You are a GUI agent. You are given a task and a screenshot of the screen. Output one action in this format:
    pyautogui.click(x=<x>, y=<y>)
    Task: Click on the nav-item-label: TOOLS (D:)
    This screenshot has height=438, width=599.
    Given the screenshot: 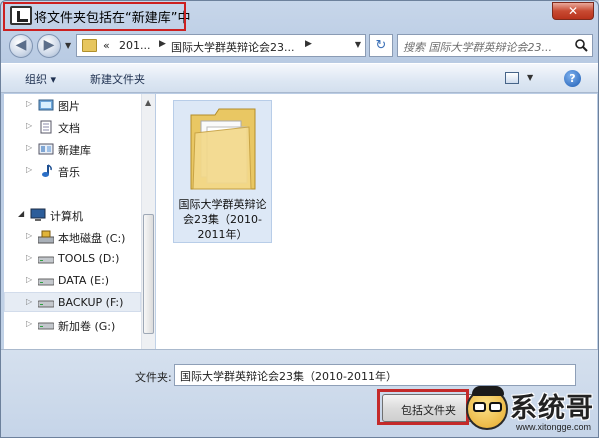 What is the action you would take?
    pyautogui.click(x=89, y=258)
    